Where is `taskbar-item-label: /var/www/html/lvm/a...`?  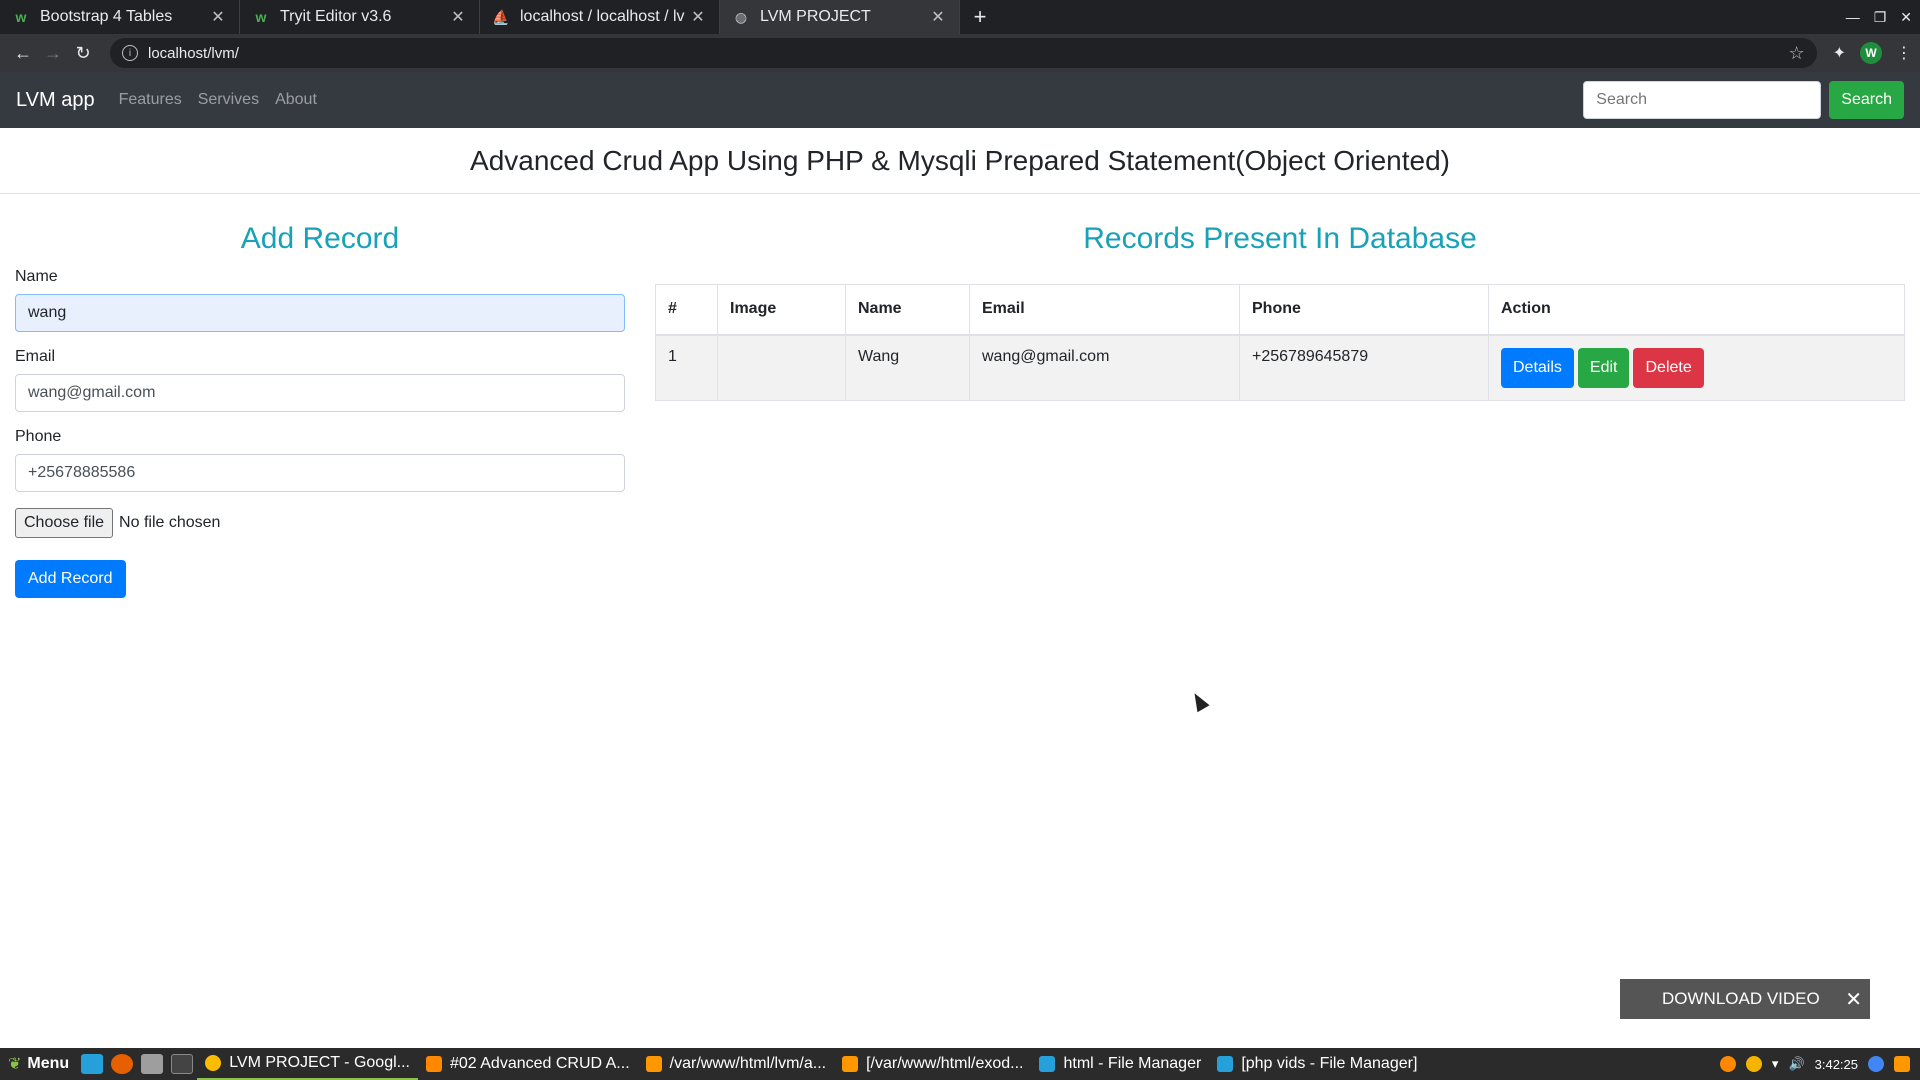 taskbar-item-label: /var/www/html/lvm/a... is located at coordinates (748, 1063).